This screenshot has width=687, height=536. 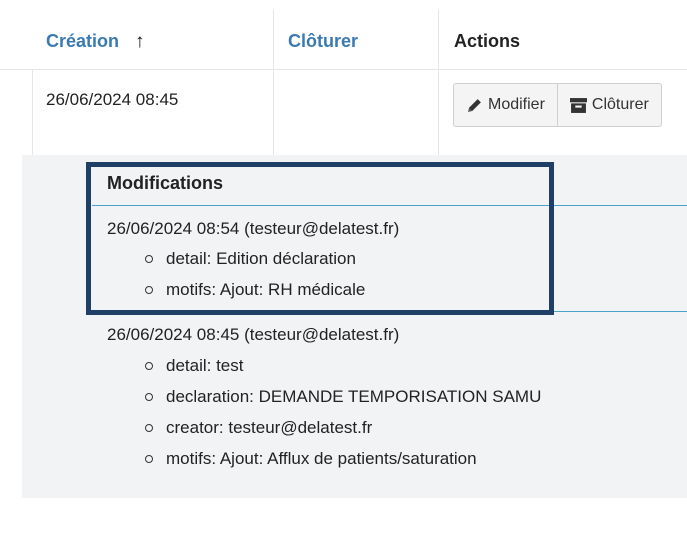 What do you see at coordinates (354, 396) in the screenshot?
I see `modification-entry-item: declaration: DEMANDE TEMPORISATION SAMU` at bounding box center [354, 396].